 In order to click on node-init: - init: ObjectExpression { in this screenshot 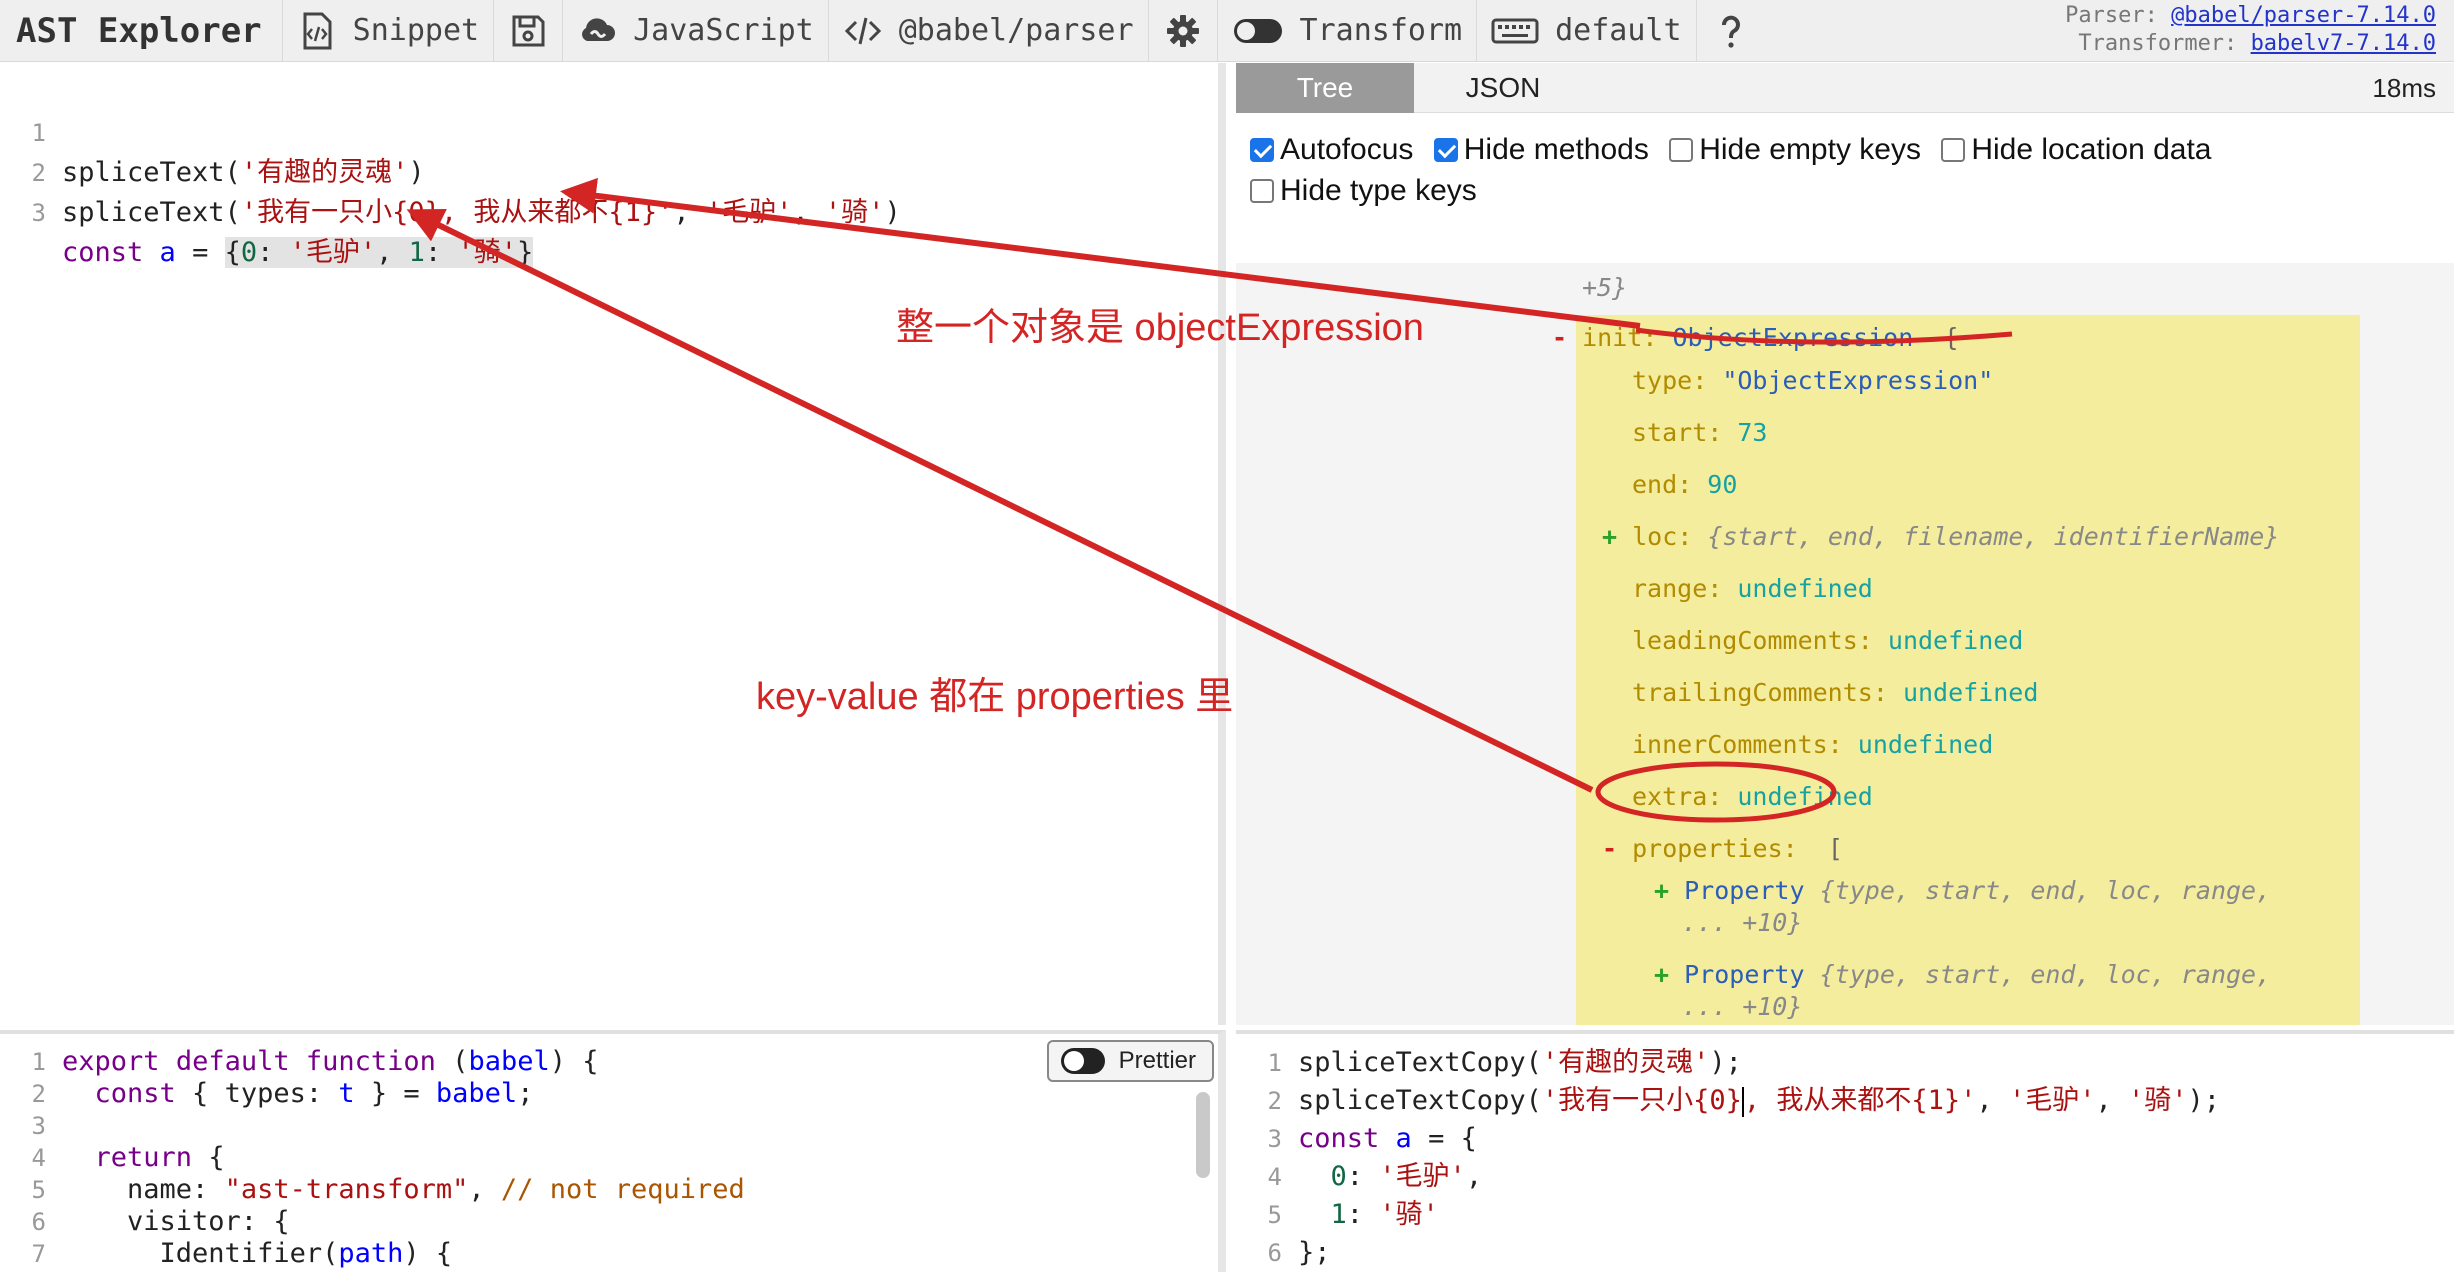, I will do `click(1755, 338)`.